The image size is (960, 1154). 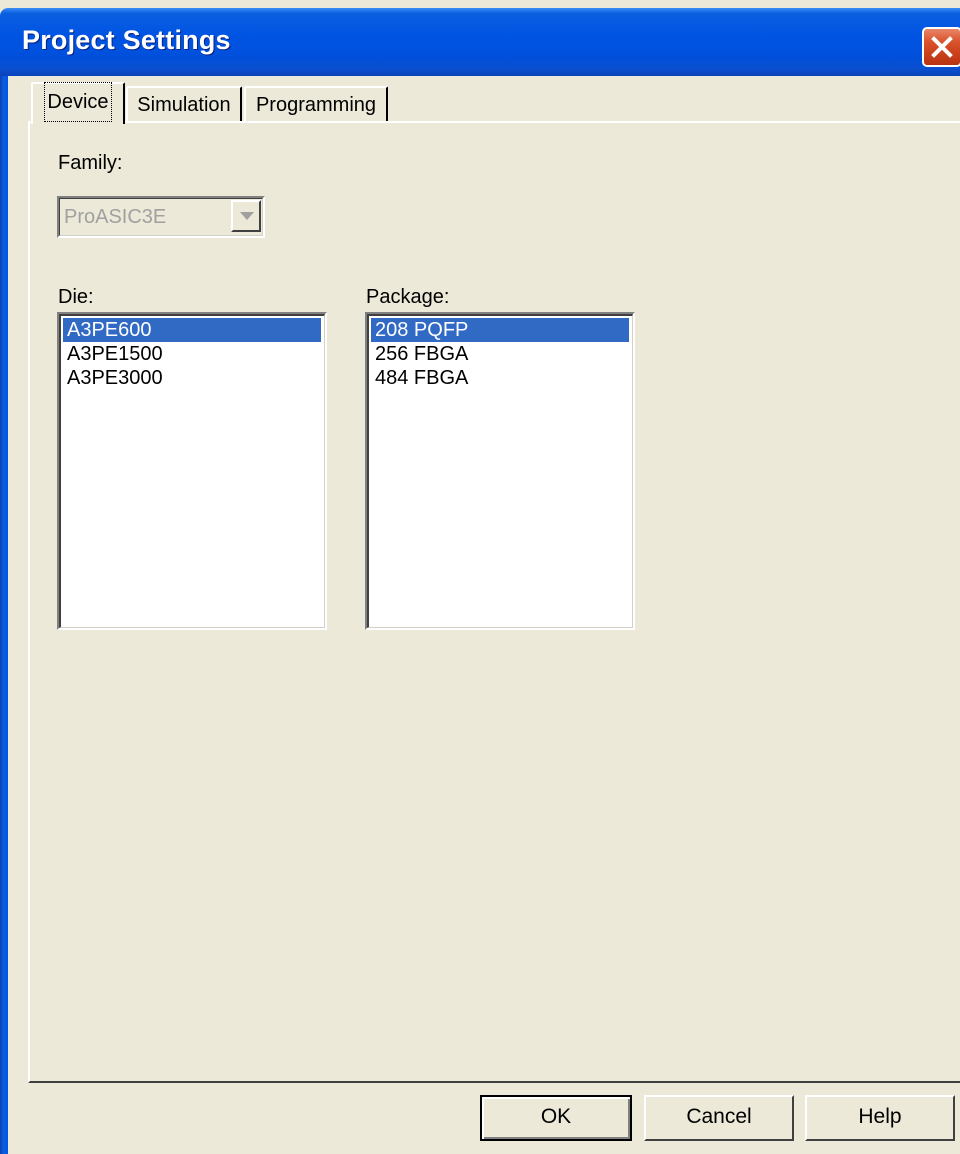 I want to click on die-item-a3pe3000: A3PE3000, so click(x=192, y=378).